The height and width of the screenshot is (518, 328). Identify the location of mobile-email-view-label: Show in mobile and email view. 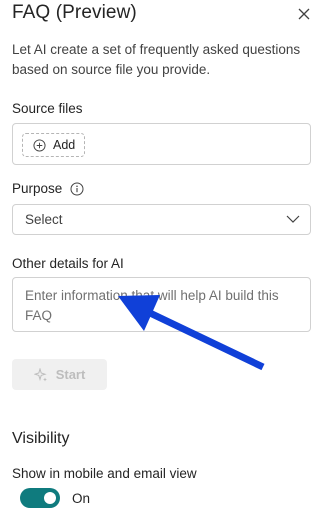
(104, 473).